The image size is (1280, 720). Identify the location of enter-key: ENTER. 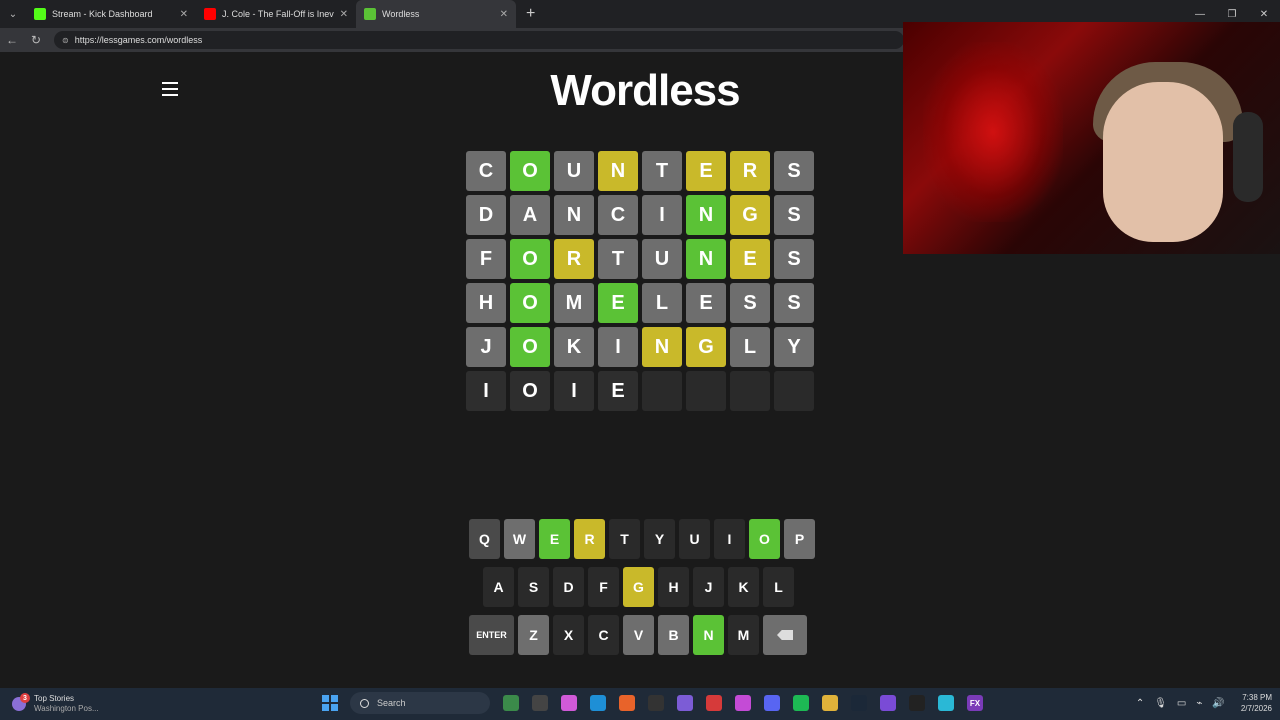
(491, 635).